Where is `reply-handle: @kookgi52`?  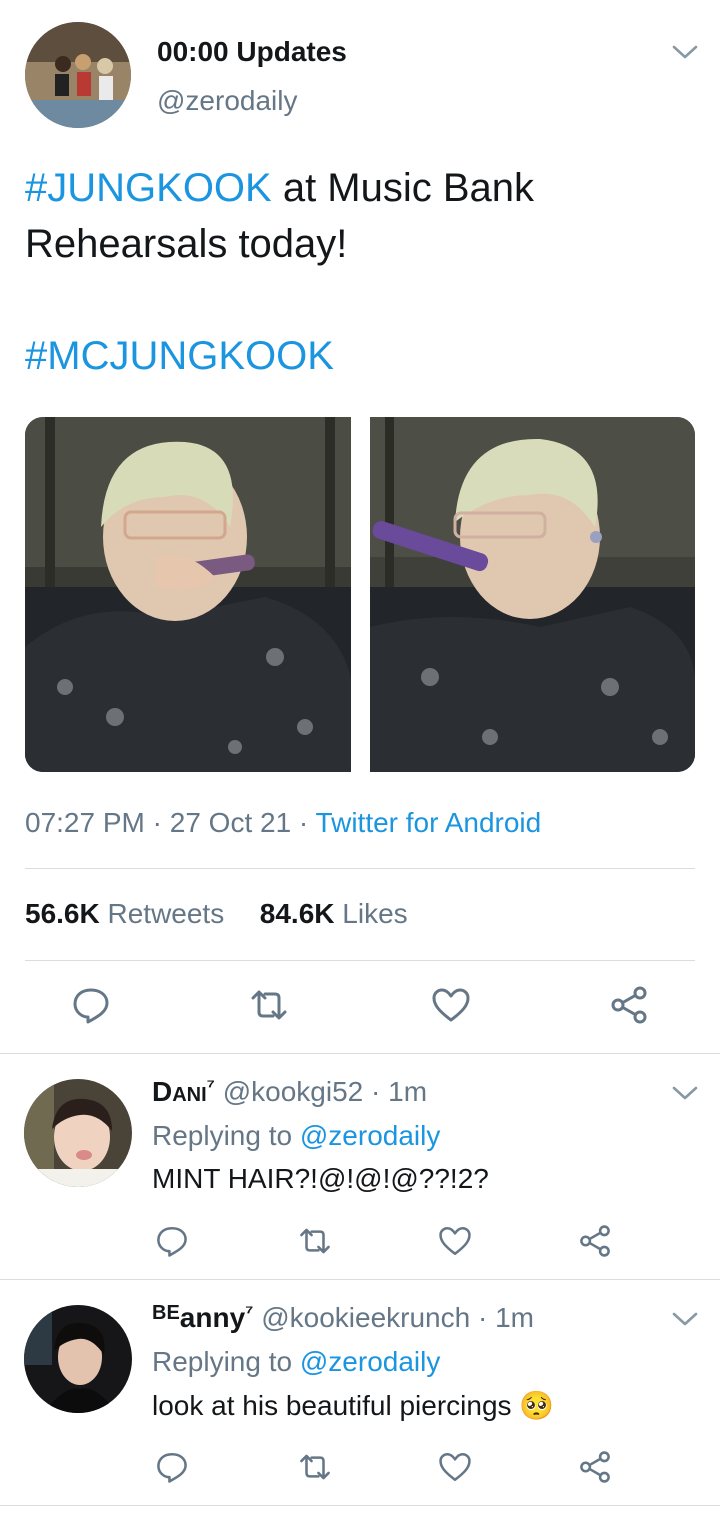 reply-handle: @kookgi52 is located at coordinates (293, 1091).